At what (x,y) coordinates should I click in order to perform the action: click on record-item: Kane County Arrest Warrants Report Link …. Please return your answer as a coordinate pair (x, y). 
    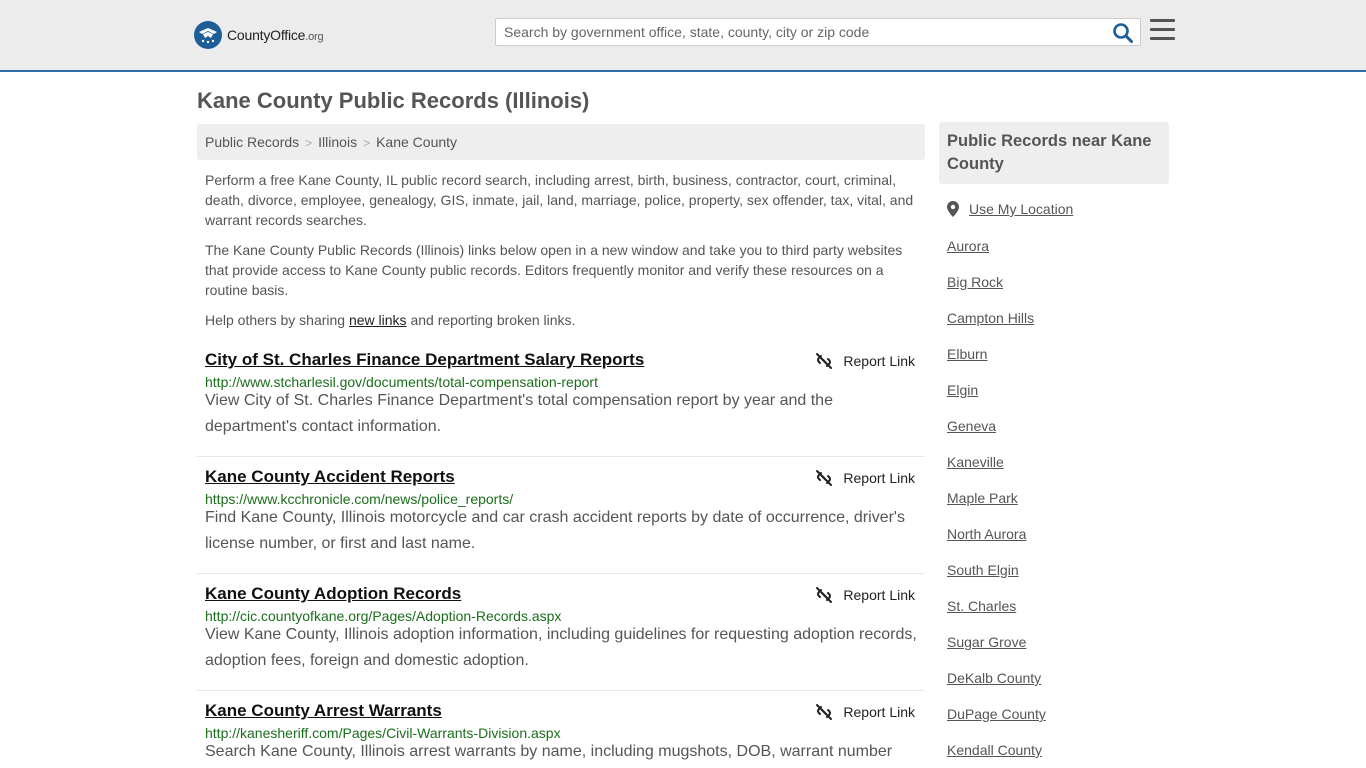
    Looking at the image, I should click on (561, 734).